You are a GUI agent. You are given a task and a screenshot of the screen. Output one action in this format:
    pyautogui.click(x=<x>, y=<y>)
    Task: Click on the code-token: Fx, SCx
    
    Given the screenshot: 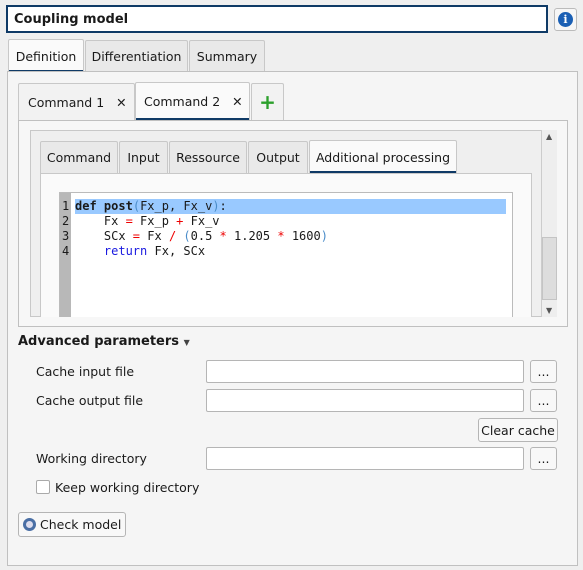 What is the action you would take?
    pyautogui.click(x=176, y=251)
    